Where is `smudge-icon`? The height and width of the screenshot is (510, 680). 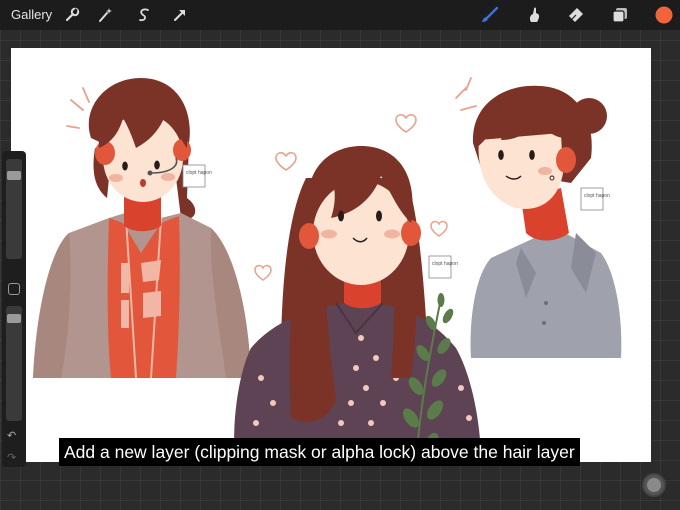
smudge-icon is located at coordinates (534, 15).